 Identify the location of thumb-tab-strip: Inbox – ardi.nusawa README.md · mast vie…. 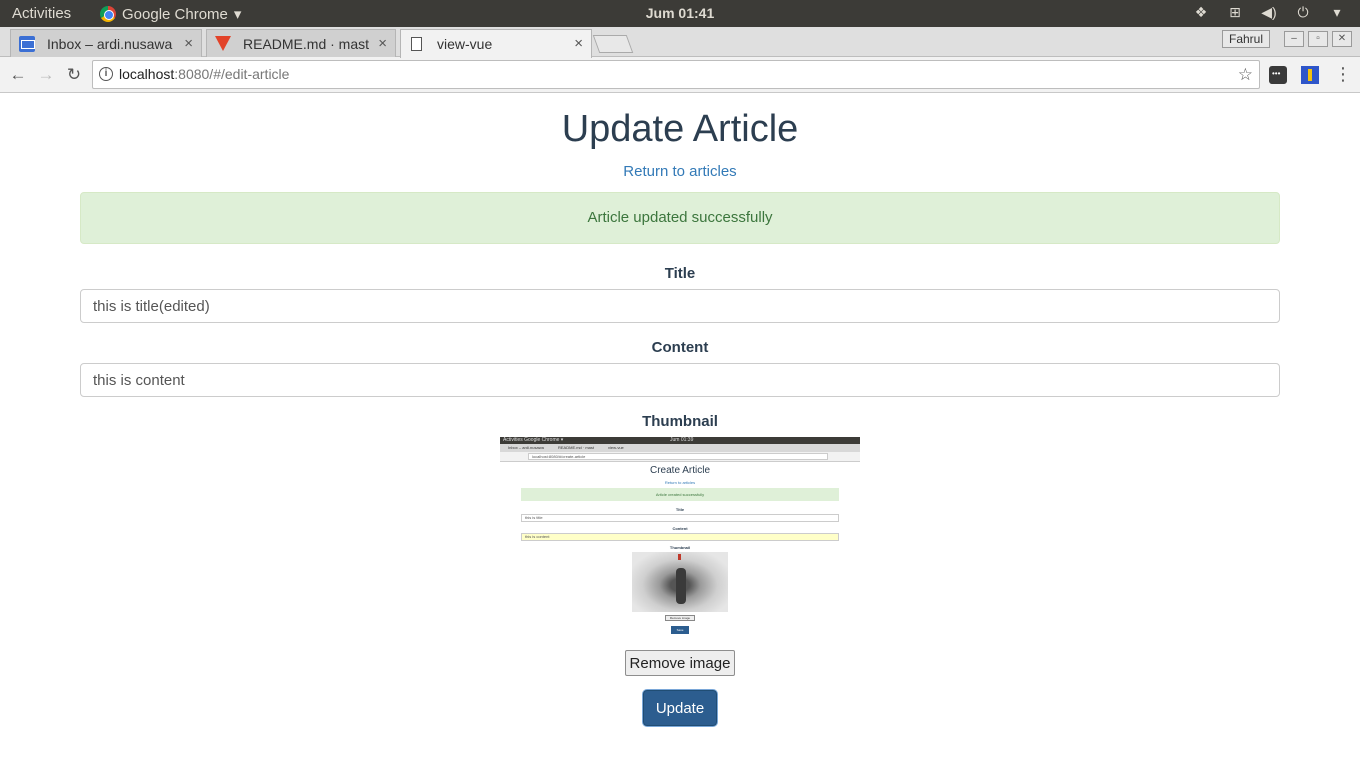
(680, 448).